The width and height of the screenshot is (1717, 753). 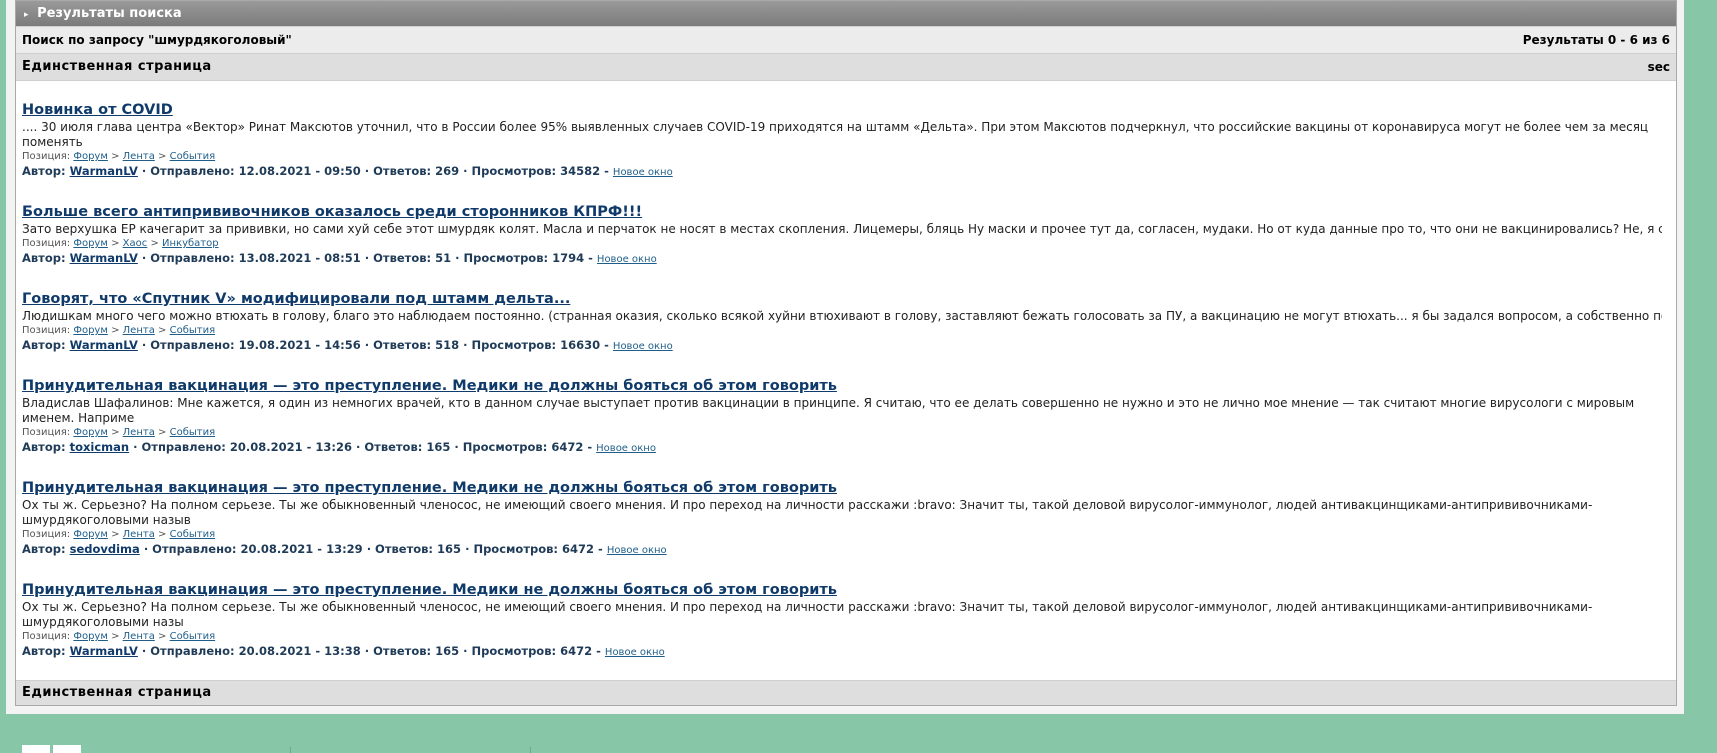 What do you see at coordinates (157, 40) in the screenshot?
I see `search-query-text: Поиск по запросу "шмурдякоголовый"` at bounding box center [157, 40].